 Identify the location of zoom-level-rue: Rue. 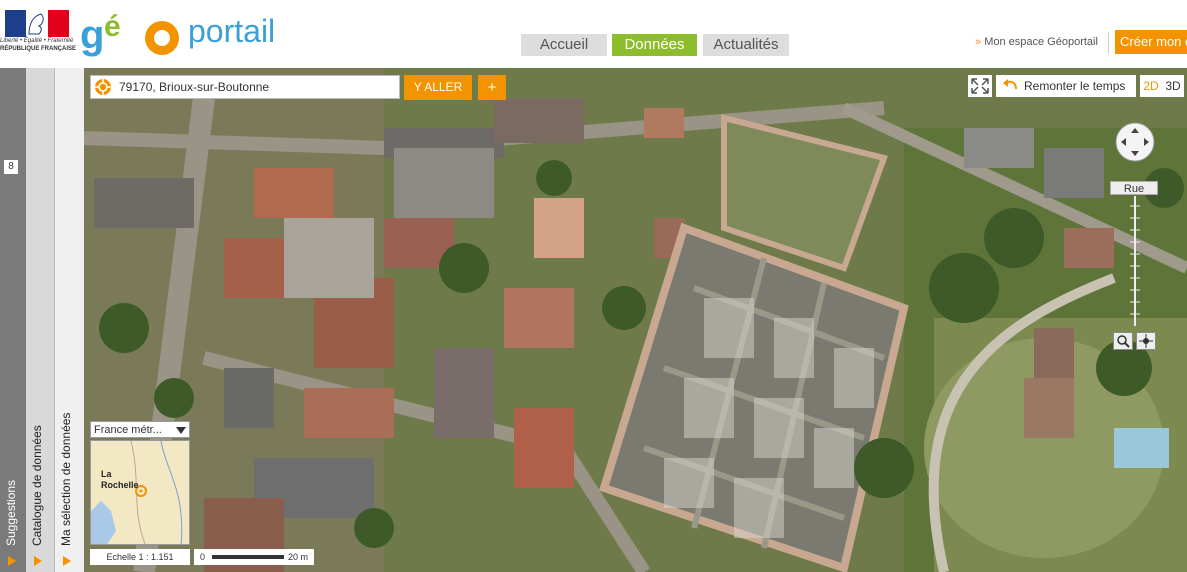
(1134, 188).